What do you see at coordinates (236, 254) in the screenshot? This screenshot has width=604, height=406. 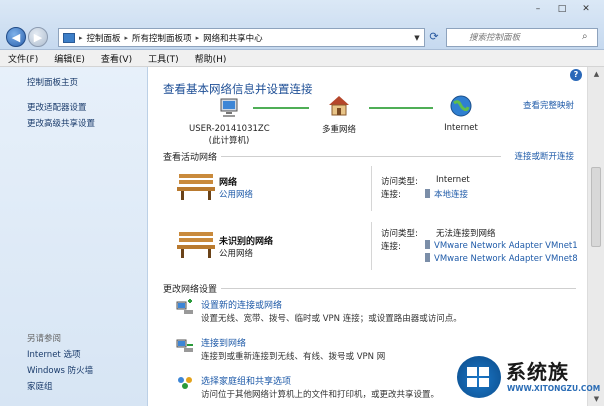 I see `network-type: 公用网络` at bounding box center [236, 254].